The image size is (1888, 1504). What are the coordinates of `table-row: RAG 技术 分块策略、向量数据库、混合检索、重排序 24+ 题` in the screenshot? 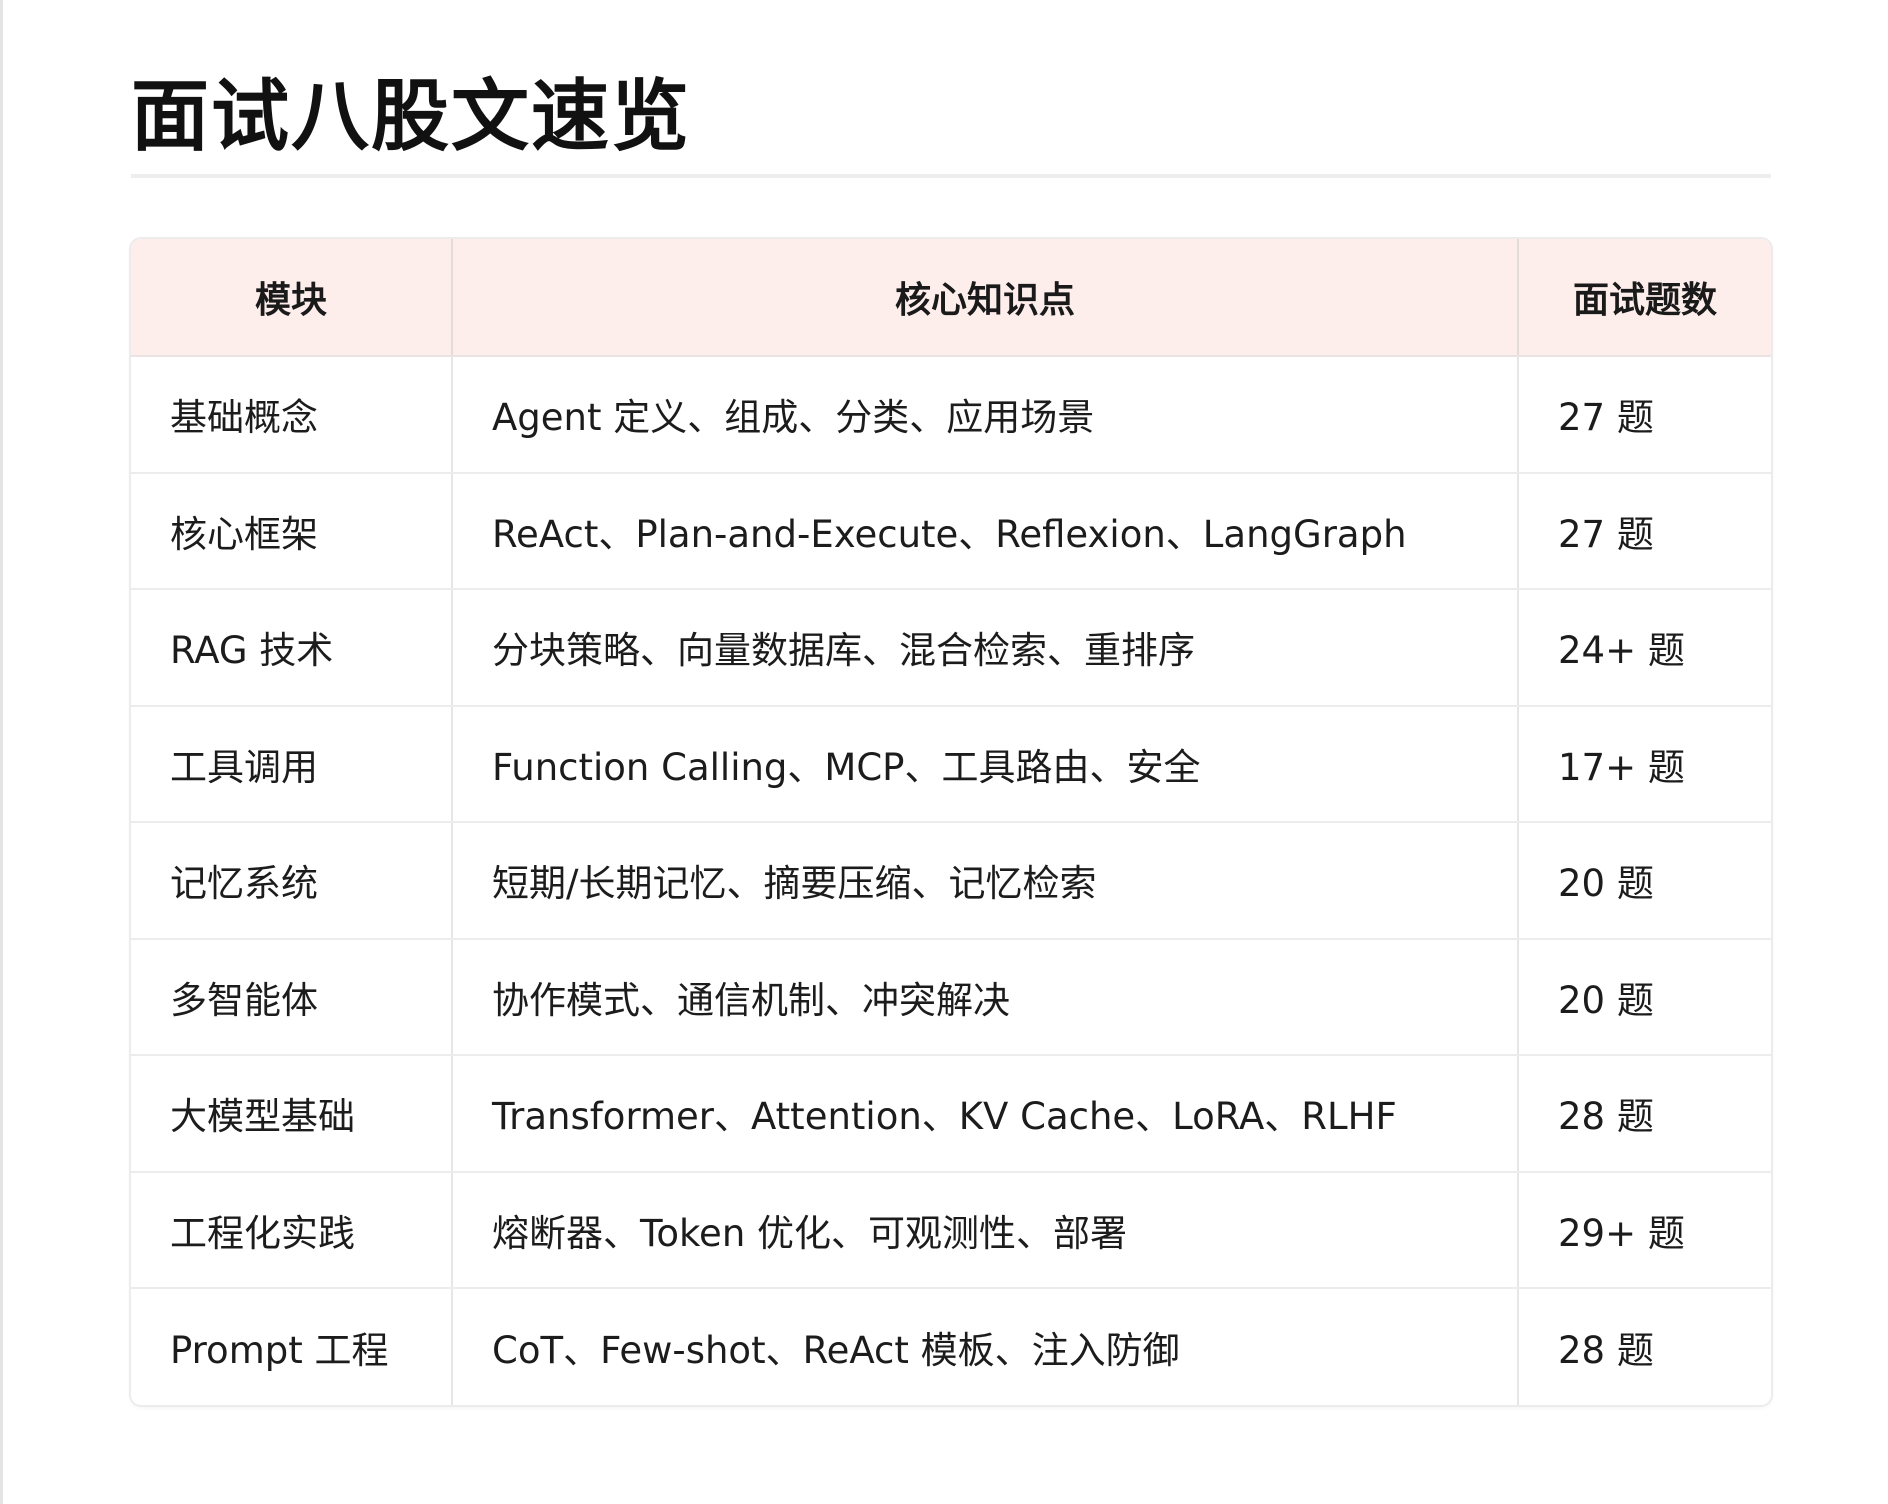 It's located at (951, 648).